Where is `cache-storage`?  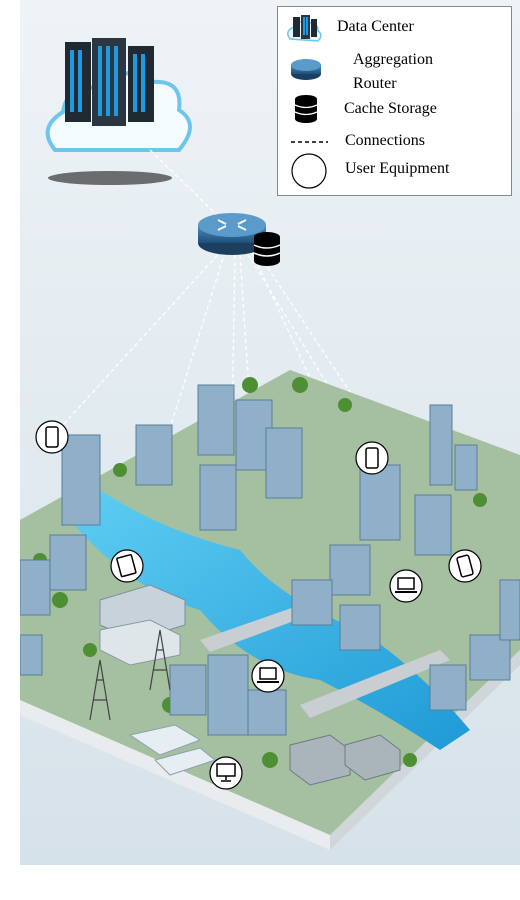
cache-storage is located at coordinates (267, 249).